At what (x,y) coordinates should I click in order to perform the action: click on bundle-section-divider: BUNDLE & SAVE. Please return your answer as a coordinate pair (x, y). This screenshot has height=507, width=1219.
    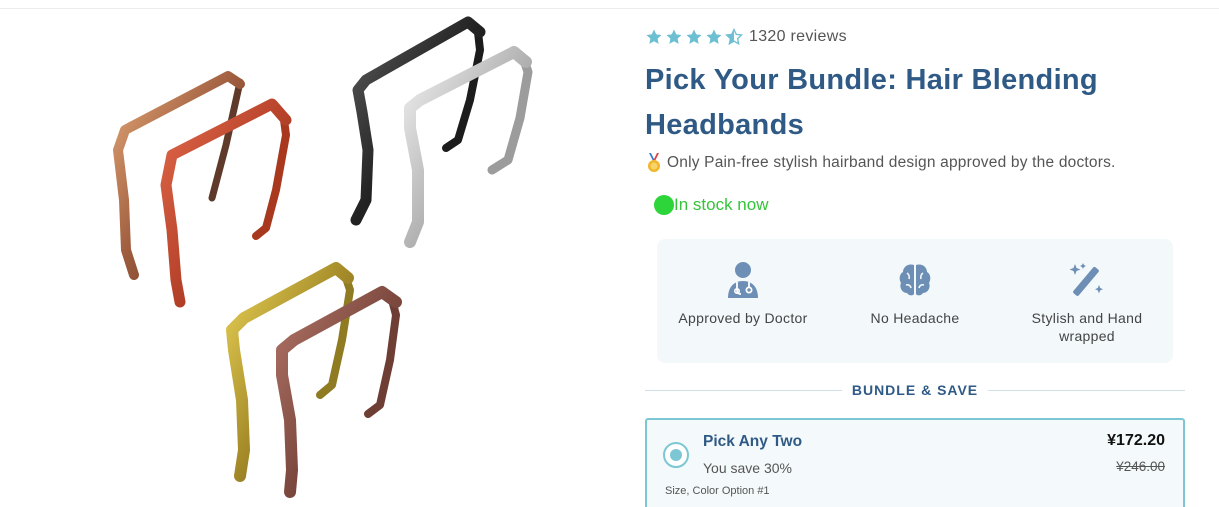
    Looking at the image, I should click on (915, 390).